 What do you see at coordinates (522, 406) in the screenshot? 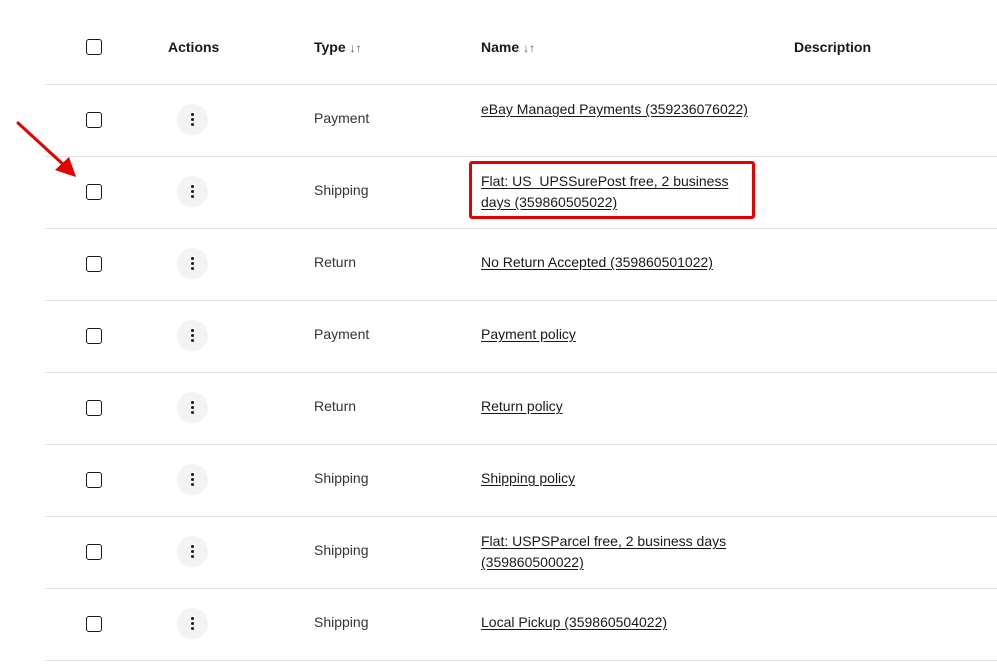
I see `policy-name-link: Return policy` at bounding box center [522, 406].